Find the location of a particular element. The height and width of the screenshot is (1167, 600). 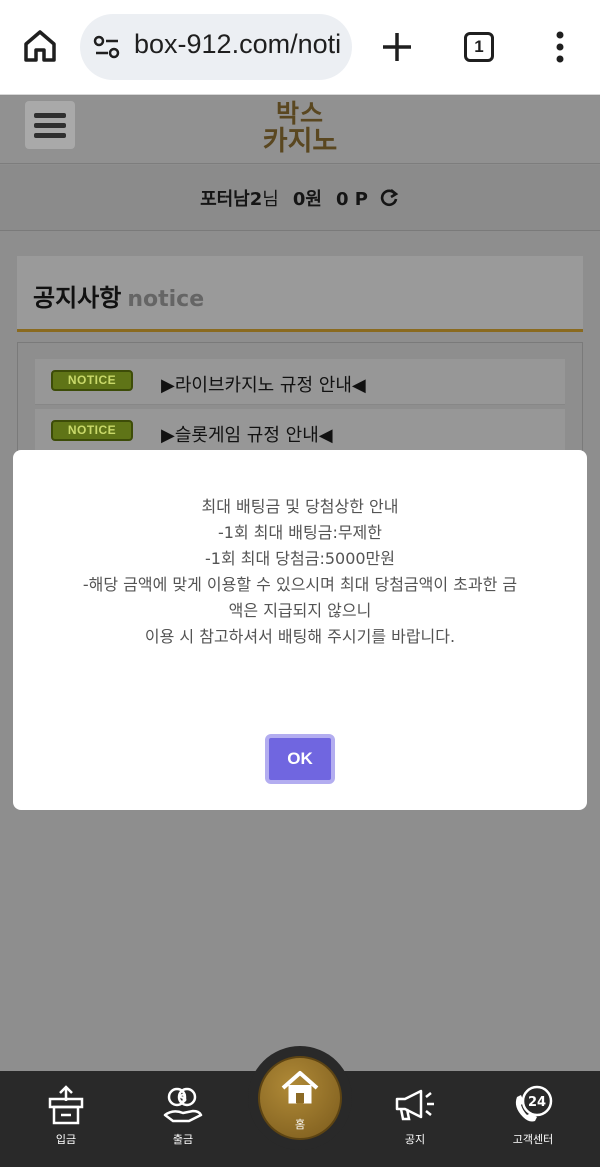

hamburger-menu-button is located at coordinates (50, 125).